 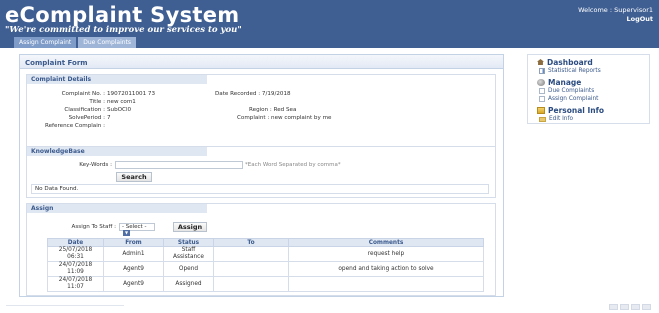 I want to click on report-icon, so click(x=542, y=71).